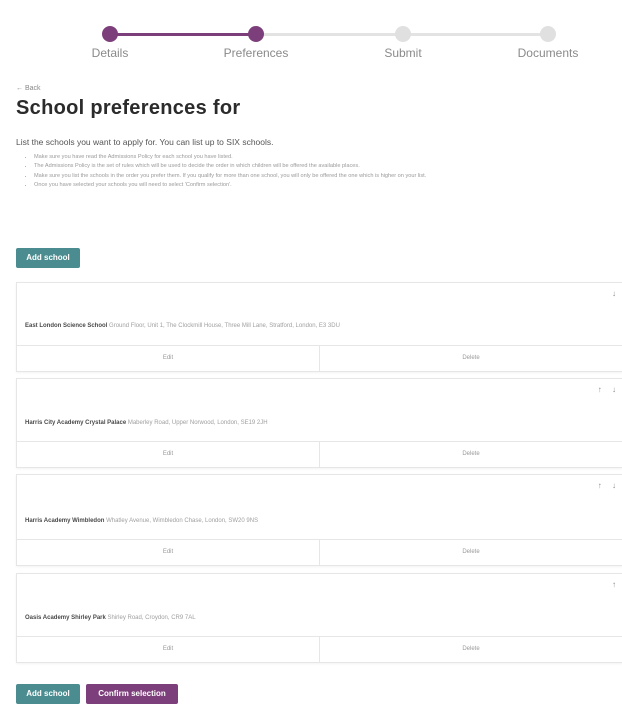 This screenshot has width=622, height=704. I want to click on step-label-documents: Documents, so click(548, 53).